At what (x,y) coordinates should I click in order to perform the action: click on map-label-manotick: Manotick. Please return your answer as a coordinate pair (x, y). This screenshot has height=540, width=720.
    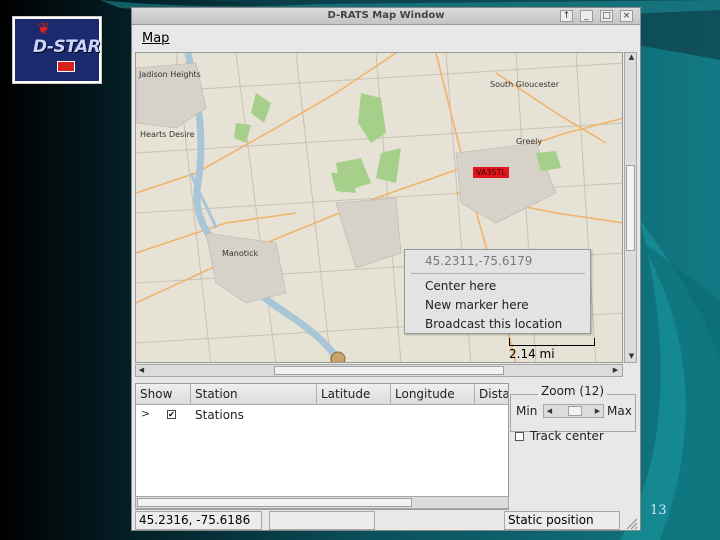
    Looking at the image, I should click on (240, 253).